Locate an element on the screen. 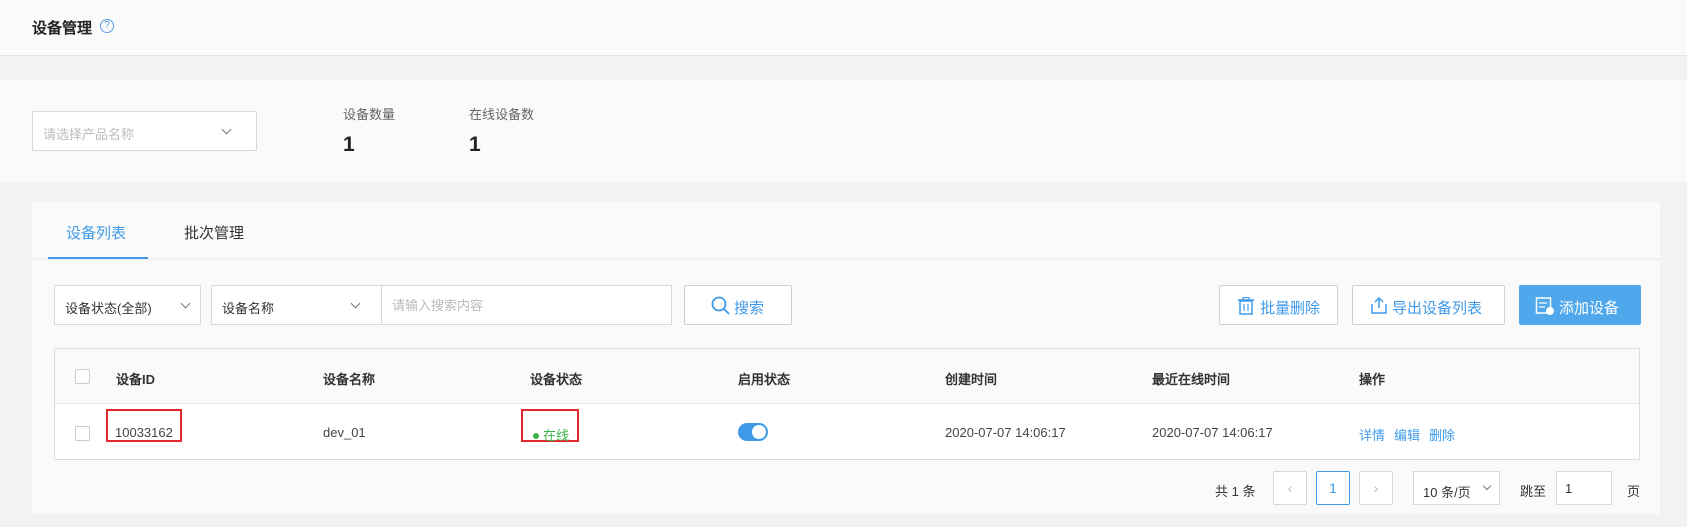 This screenshot has height=527, width=1687. enabled-toggle is located at coordinates (753, 432).